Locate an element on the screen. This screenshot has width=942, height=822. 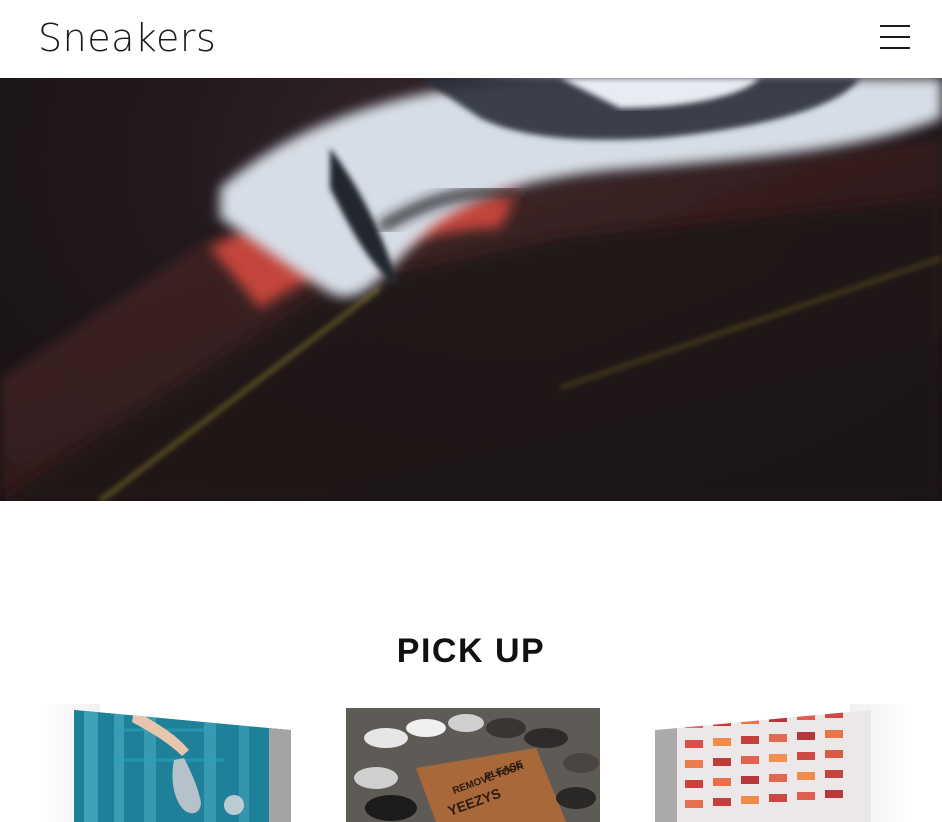
pickup-card-2: PLEASE REMOVE YOUR YEEZYS is located at coordinates (473, 765).